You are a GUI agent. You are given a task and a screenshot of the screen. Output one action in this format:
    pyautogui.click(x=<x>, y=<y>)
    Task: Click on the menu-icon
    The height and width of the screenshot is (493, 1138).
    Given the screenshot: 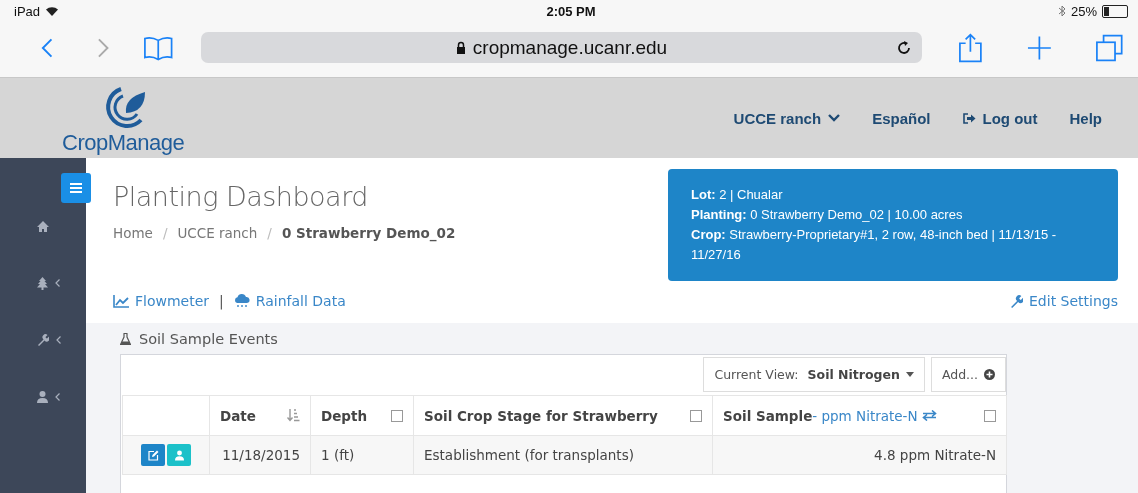 What is the action you would take?
    pyautogui.click(x=76, y=188)
    